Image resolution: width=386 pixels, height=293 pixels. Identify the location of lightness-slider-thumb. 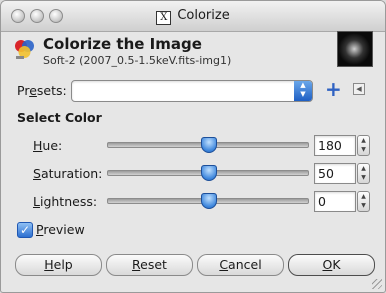
(209, 201).